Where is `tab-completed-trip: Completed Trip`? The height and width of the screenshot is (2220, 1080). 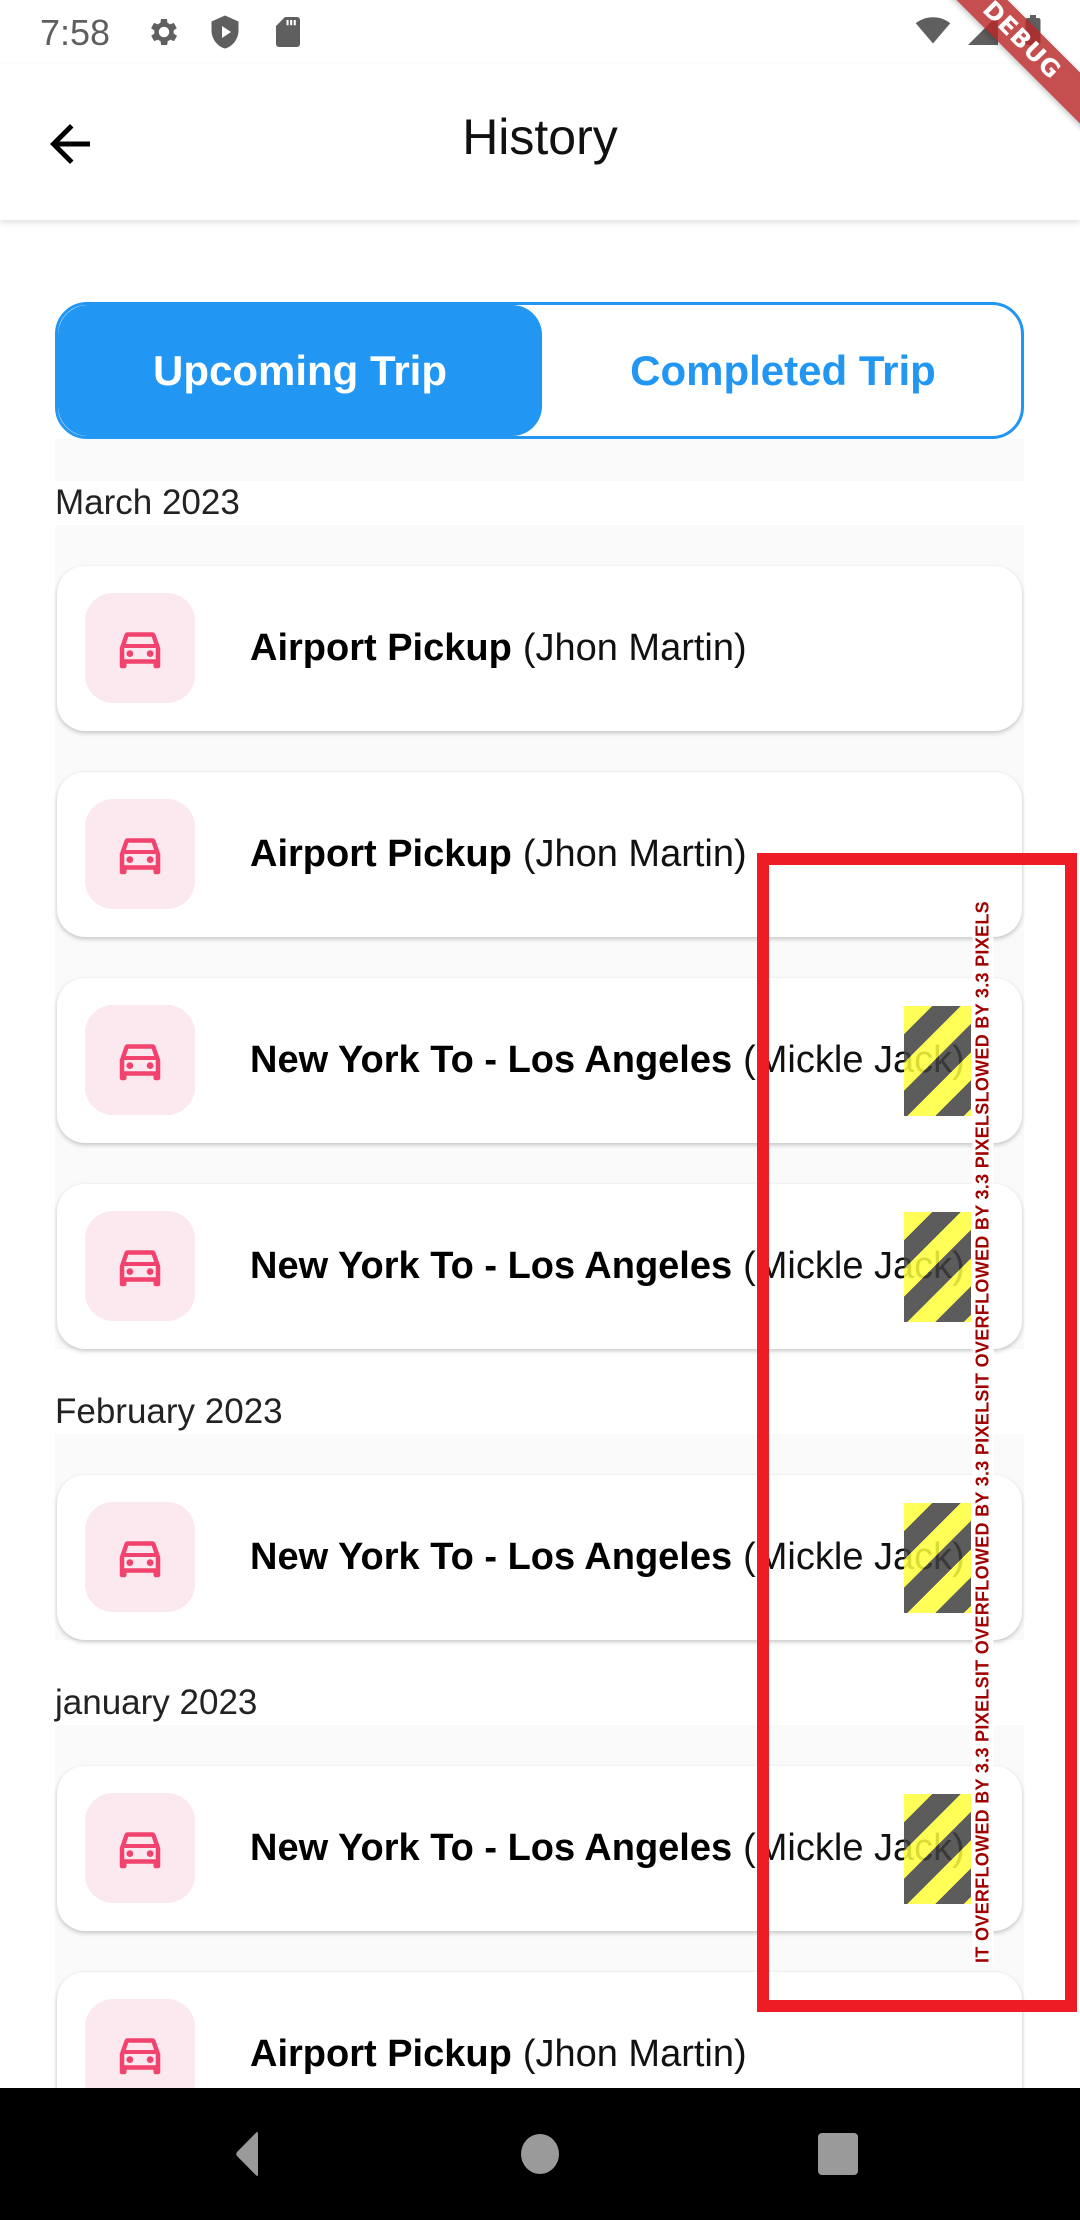 tab-completed-trip: Completed Trip is located at coordinates (781, 370).